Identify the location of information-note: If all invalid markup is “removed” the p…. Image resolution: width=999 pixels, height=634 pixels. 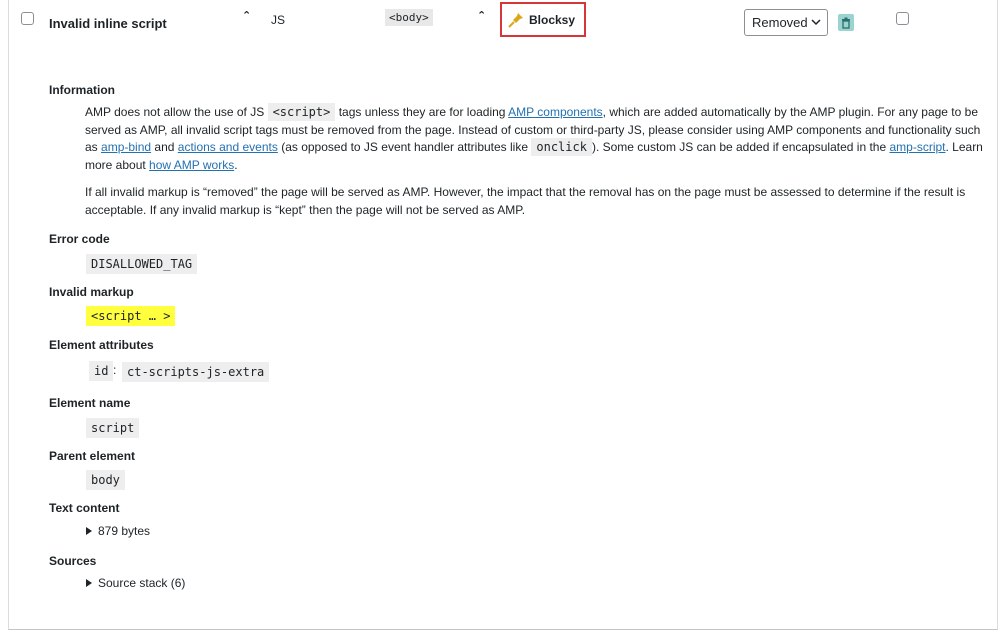
(525, 201).